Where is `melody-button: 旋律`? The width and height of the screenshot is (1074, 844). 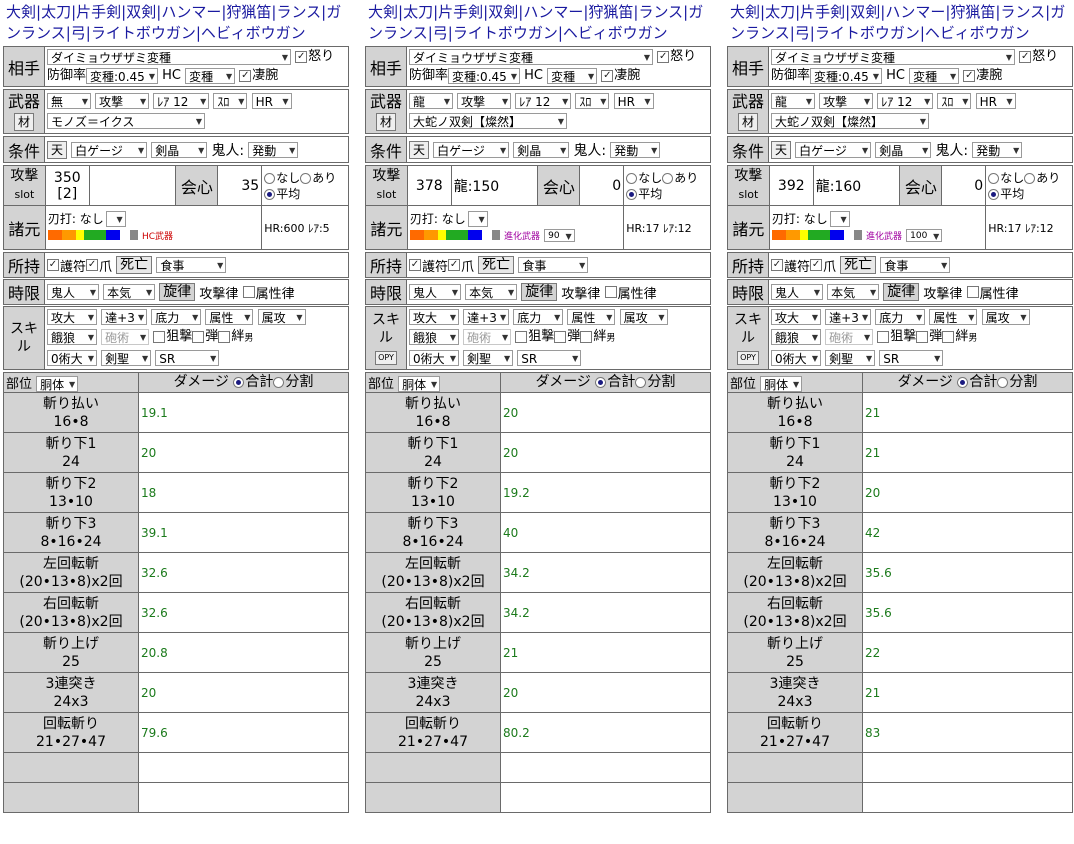
melody-button: 旋律 is located at coordinates (177, 292).